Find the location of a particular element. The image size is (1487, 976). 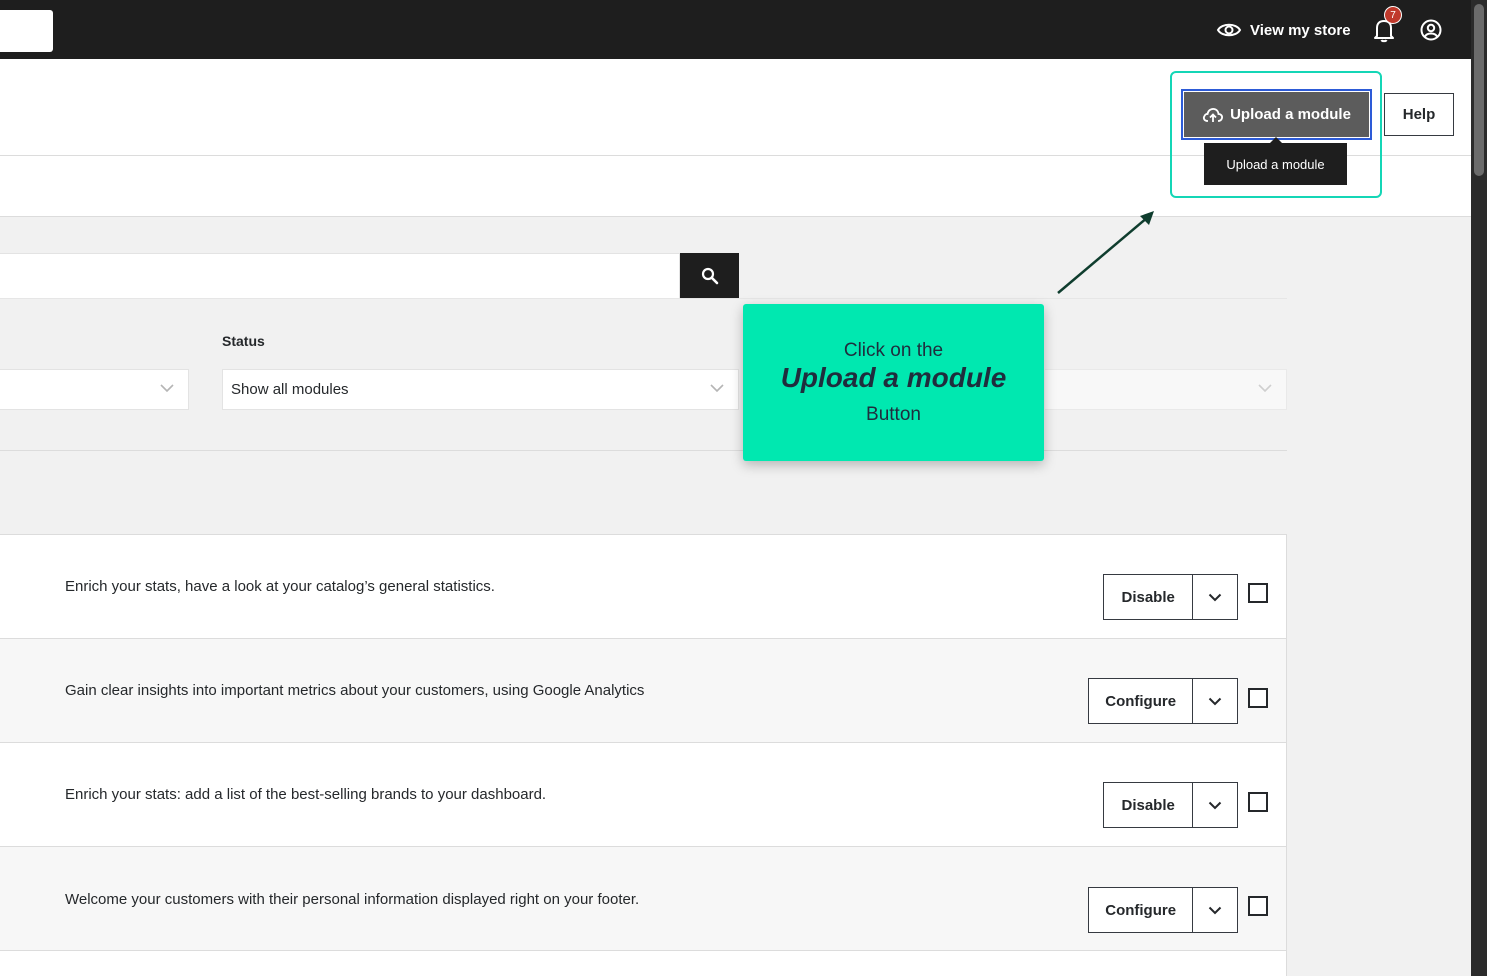

callout-line-3: Button is located at coordinates (893, 414).